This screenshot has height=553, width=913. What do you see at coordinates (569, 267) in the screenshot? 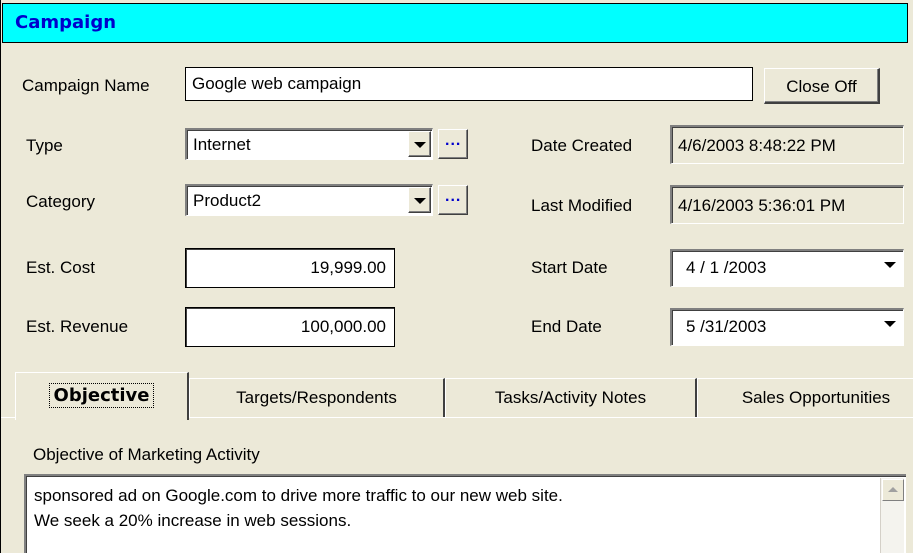
I see `start-date-label: Start Date` at bounding box center [569, 267].